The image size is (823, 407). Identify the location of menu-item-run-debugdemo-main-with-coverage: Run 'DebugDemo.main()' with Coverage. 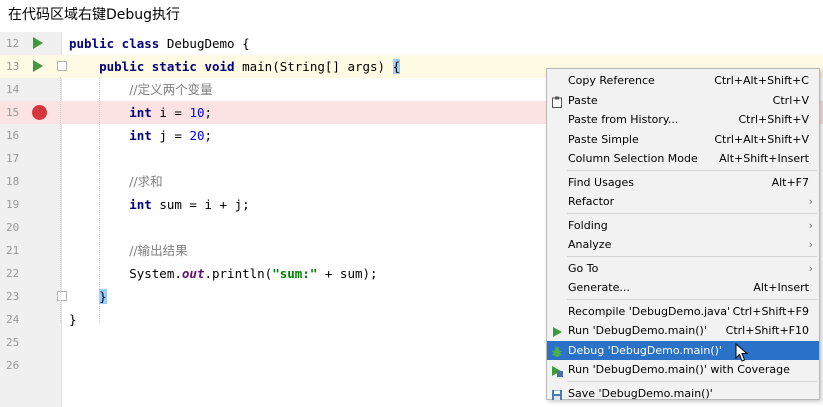
(683, 369).